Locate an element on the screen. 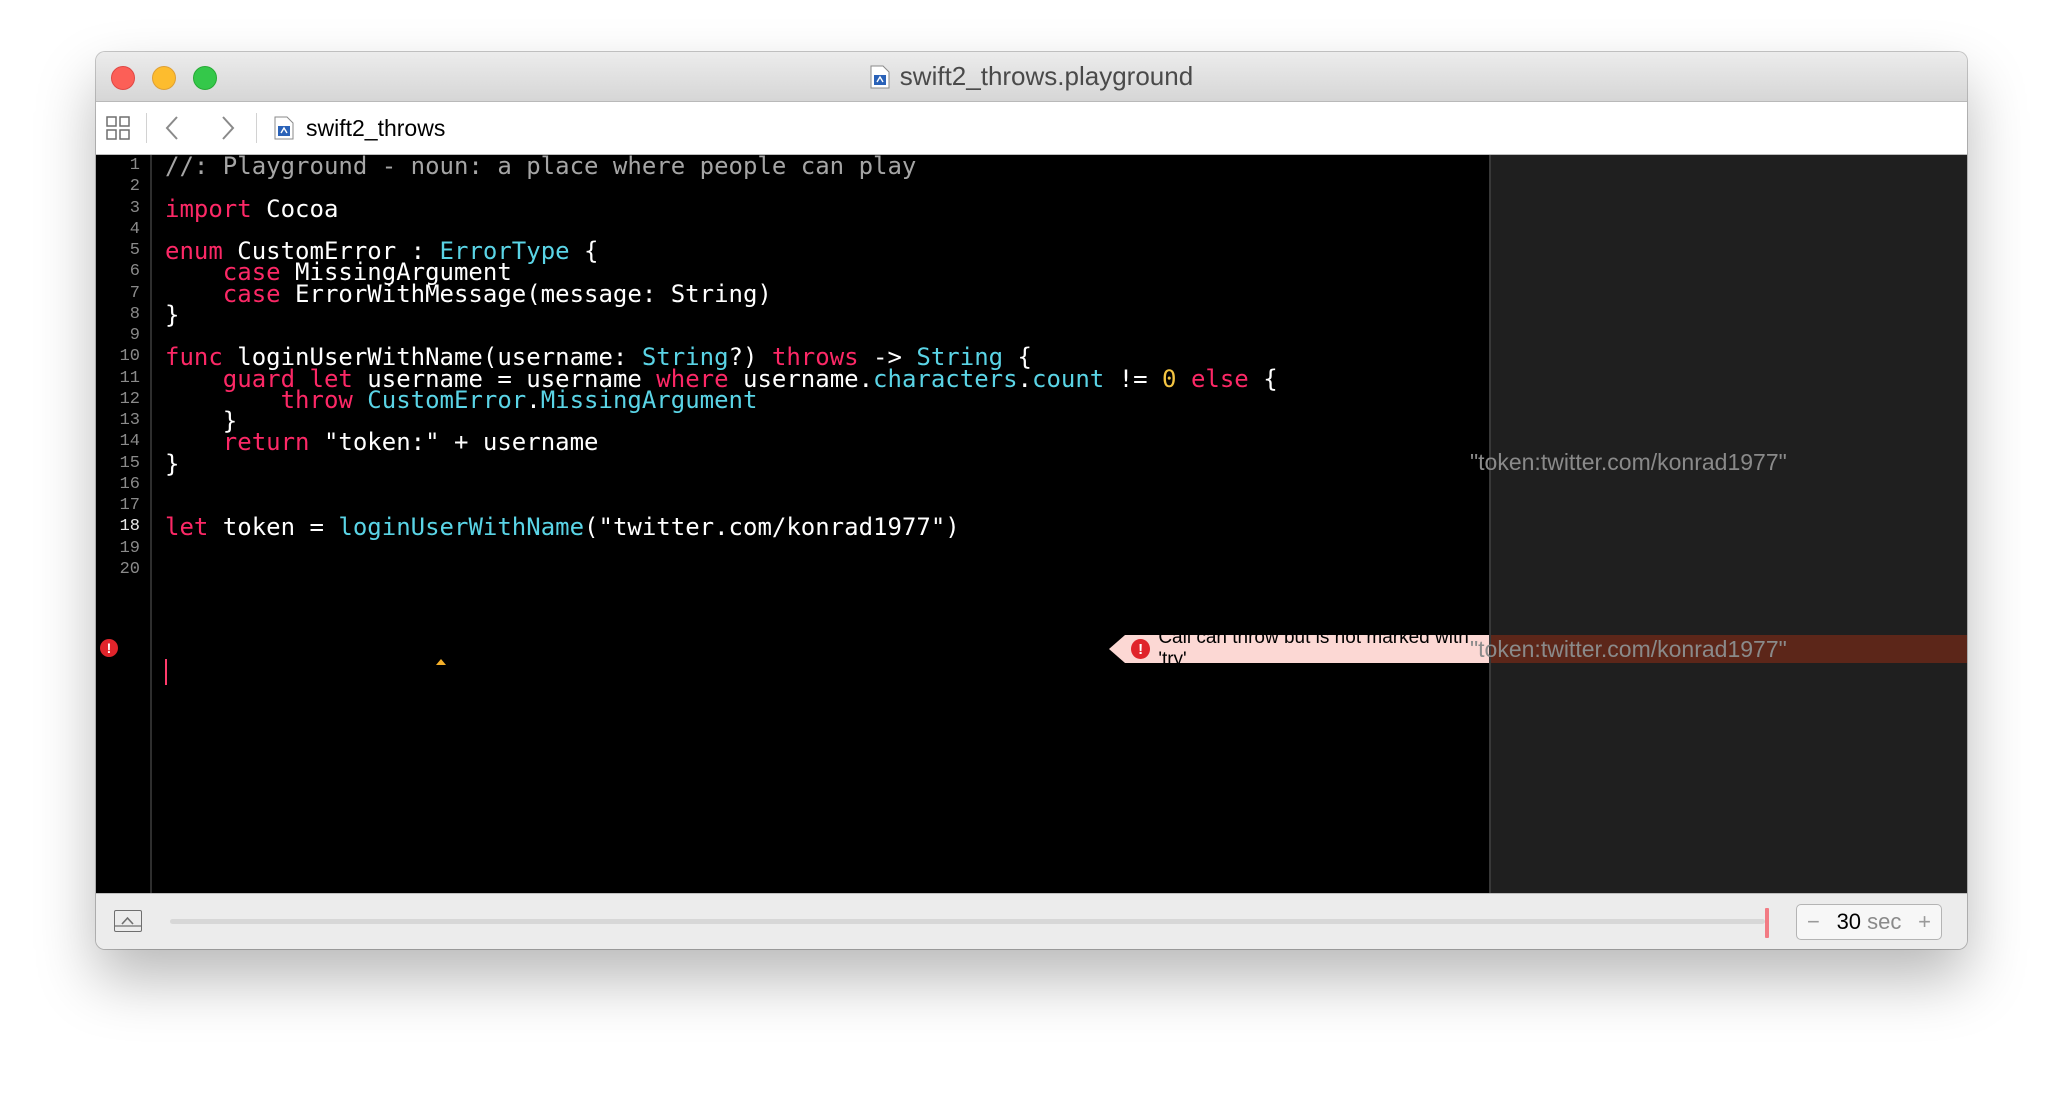 Image resolution: width=2063 pixels, height=1099 pixels. related-items-icon is located at coordinates (119, 128).